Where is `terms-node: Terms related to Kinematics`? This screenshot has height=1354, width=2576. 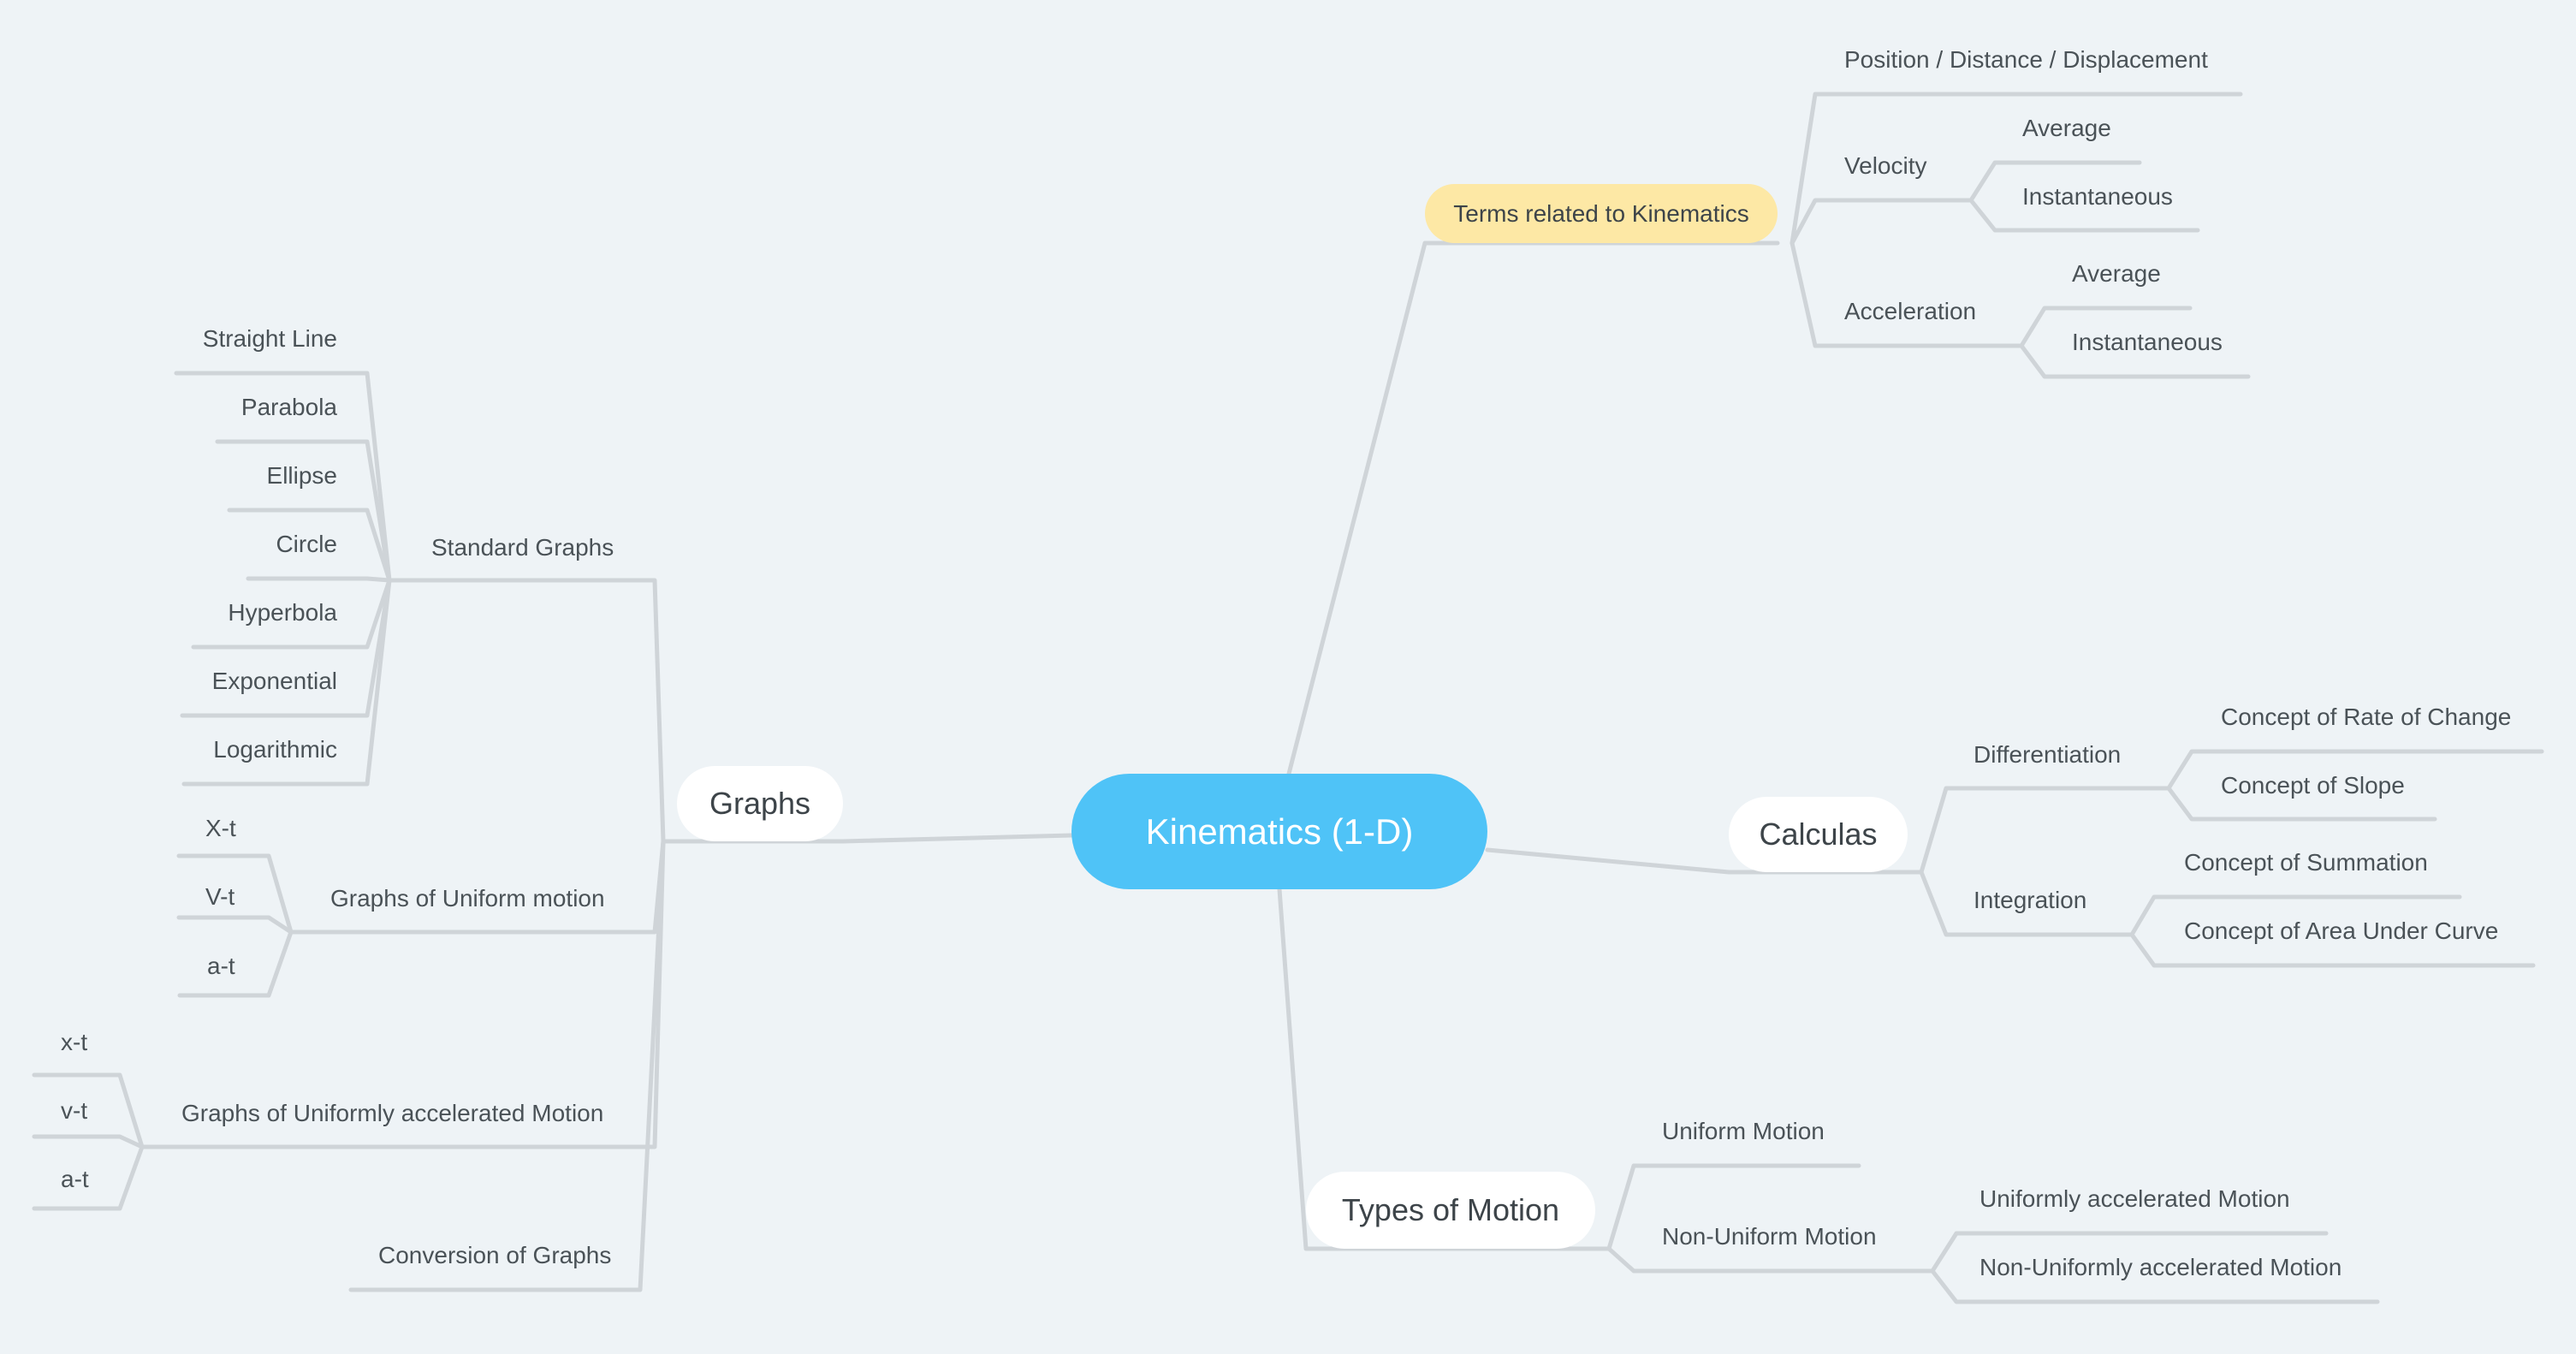 terms-node: Terms related to Kinematics is located at coordinates (1601, 213).